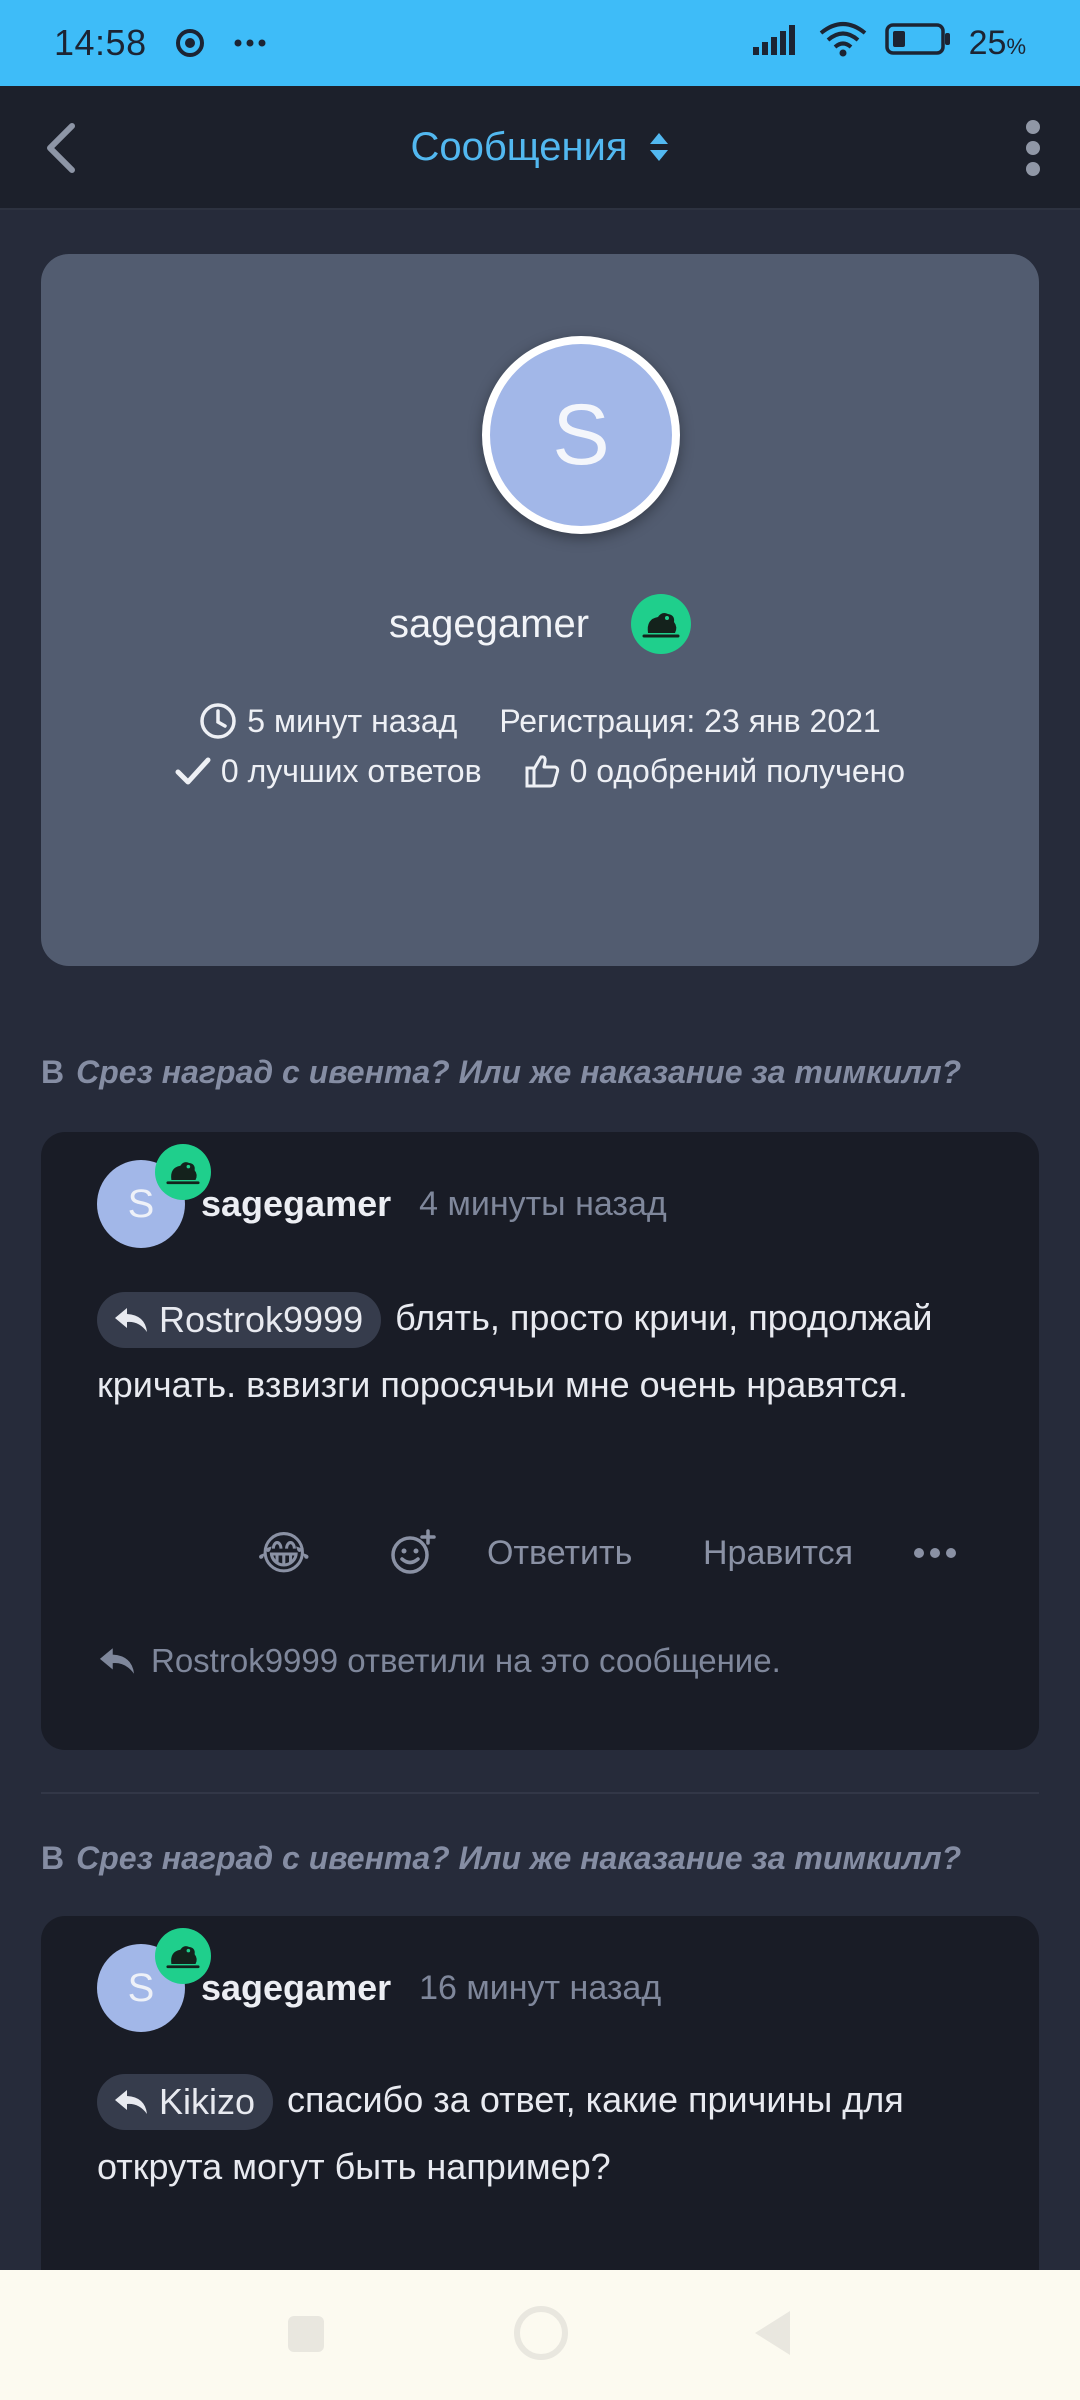  Describe the element at coordinates (540, 1793) in the screenshot. I see `divider` at that location.